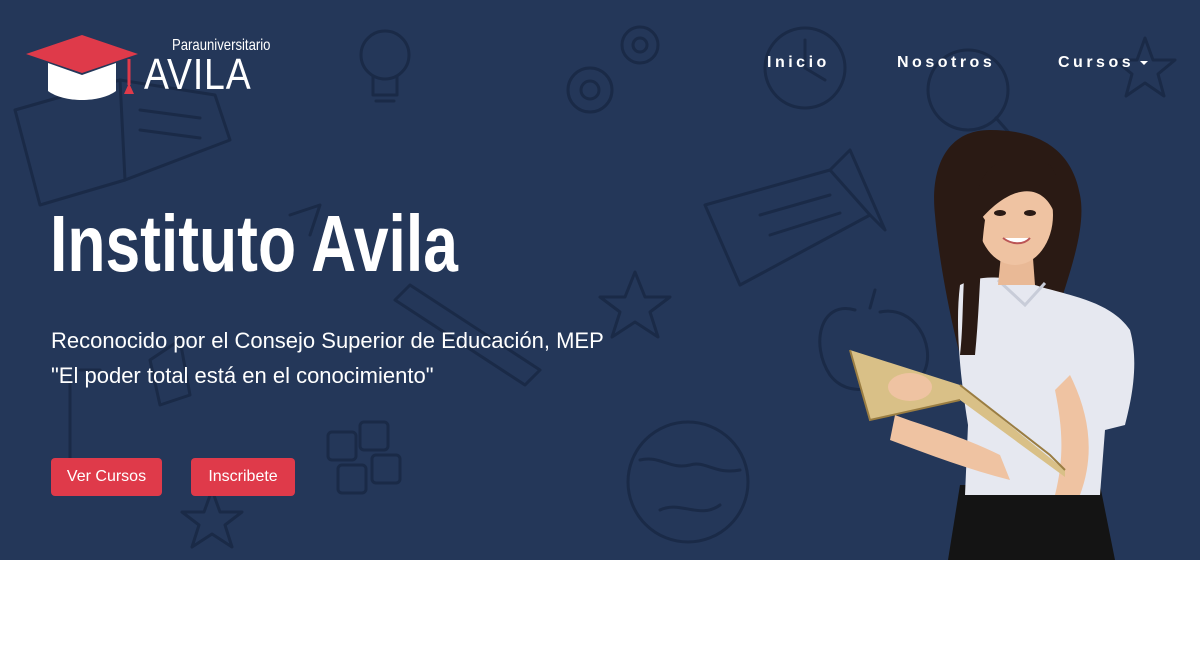 The image size is (1200, 661). What do you see at coordinates (613, 69) in the screenshot?
I see `gear-icon` at bounding box center [613, 69].